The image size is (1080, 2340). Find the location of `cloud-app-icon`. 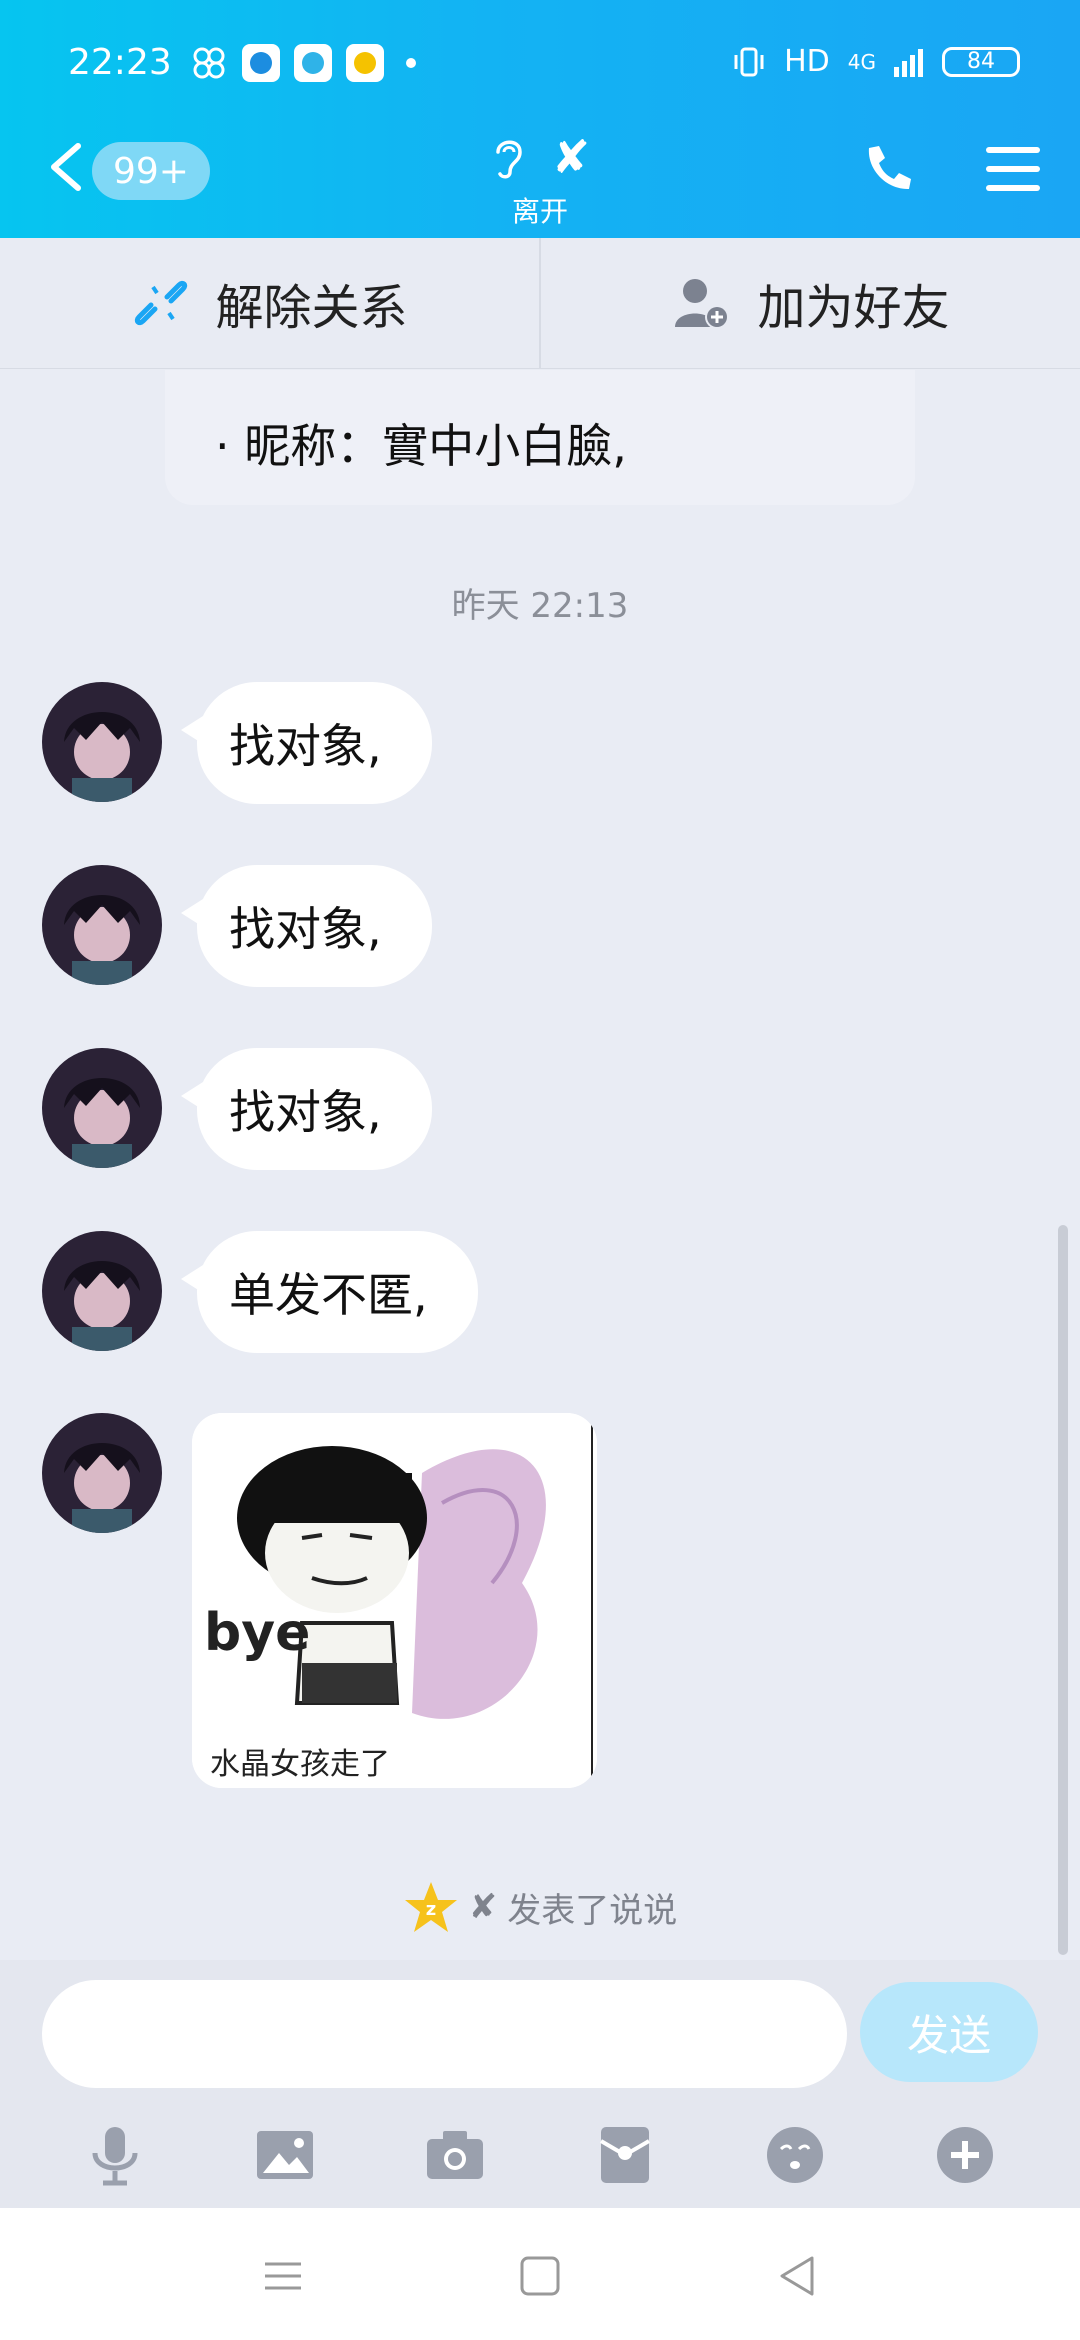

cloud-app-icon is located at coordinates (313, 63).